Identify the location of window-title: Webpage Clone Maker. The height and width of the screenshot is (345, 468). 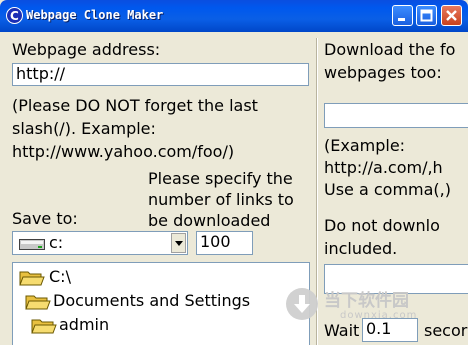
(95, 15).